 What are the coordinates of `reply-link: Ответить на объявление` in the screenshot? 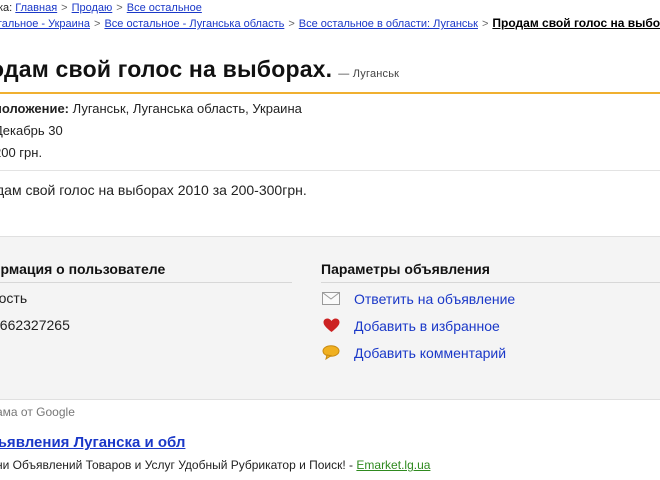 It's located at (434, 299).